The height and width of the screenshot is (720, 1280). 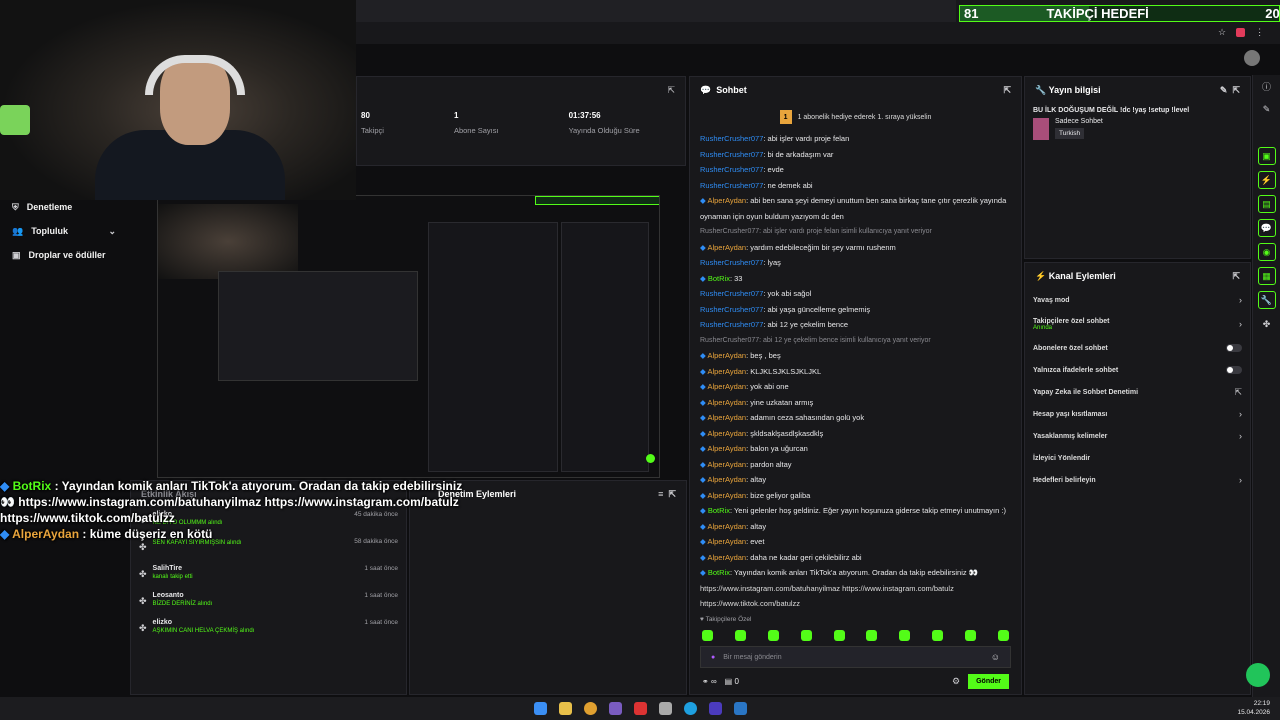 I want to click on chat-message: ◆ AlperAydan: beş , beş, so click(x=855, y=356).